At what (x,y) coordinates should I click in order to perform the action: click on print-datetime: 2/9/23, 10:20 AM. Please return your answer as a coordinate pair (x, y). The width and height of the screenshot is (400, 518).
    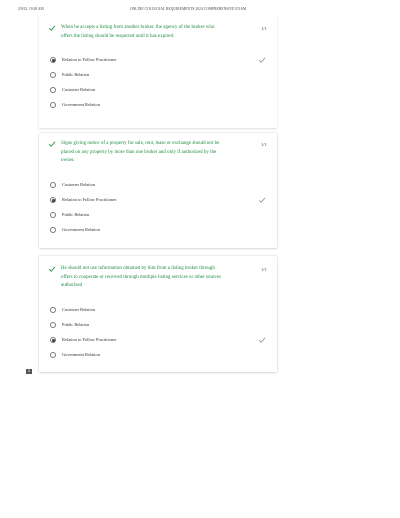
    Looking at the image, I should click on (31, 9).